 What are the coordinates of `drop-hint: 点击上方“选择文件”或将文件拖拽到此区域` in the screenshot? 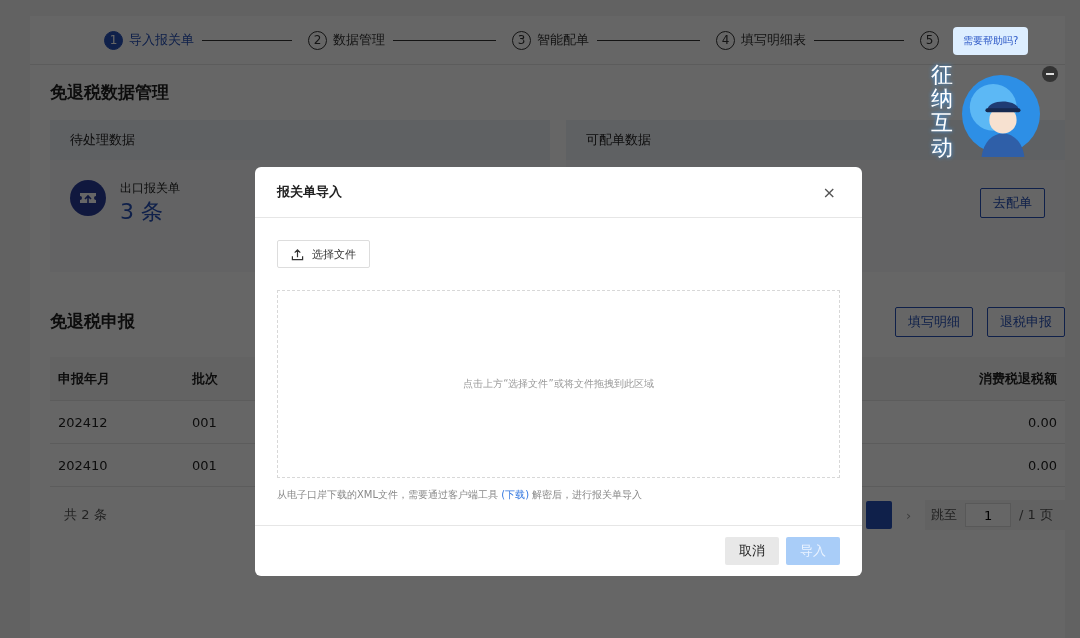 It's located at (558, 384).